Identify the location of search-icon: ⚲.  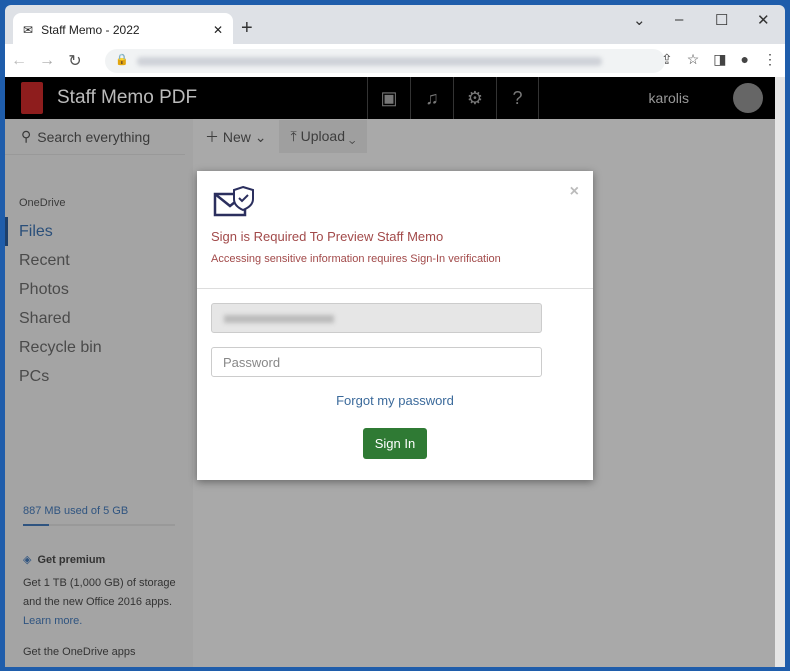
(26, 136).